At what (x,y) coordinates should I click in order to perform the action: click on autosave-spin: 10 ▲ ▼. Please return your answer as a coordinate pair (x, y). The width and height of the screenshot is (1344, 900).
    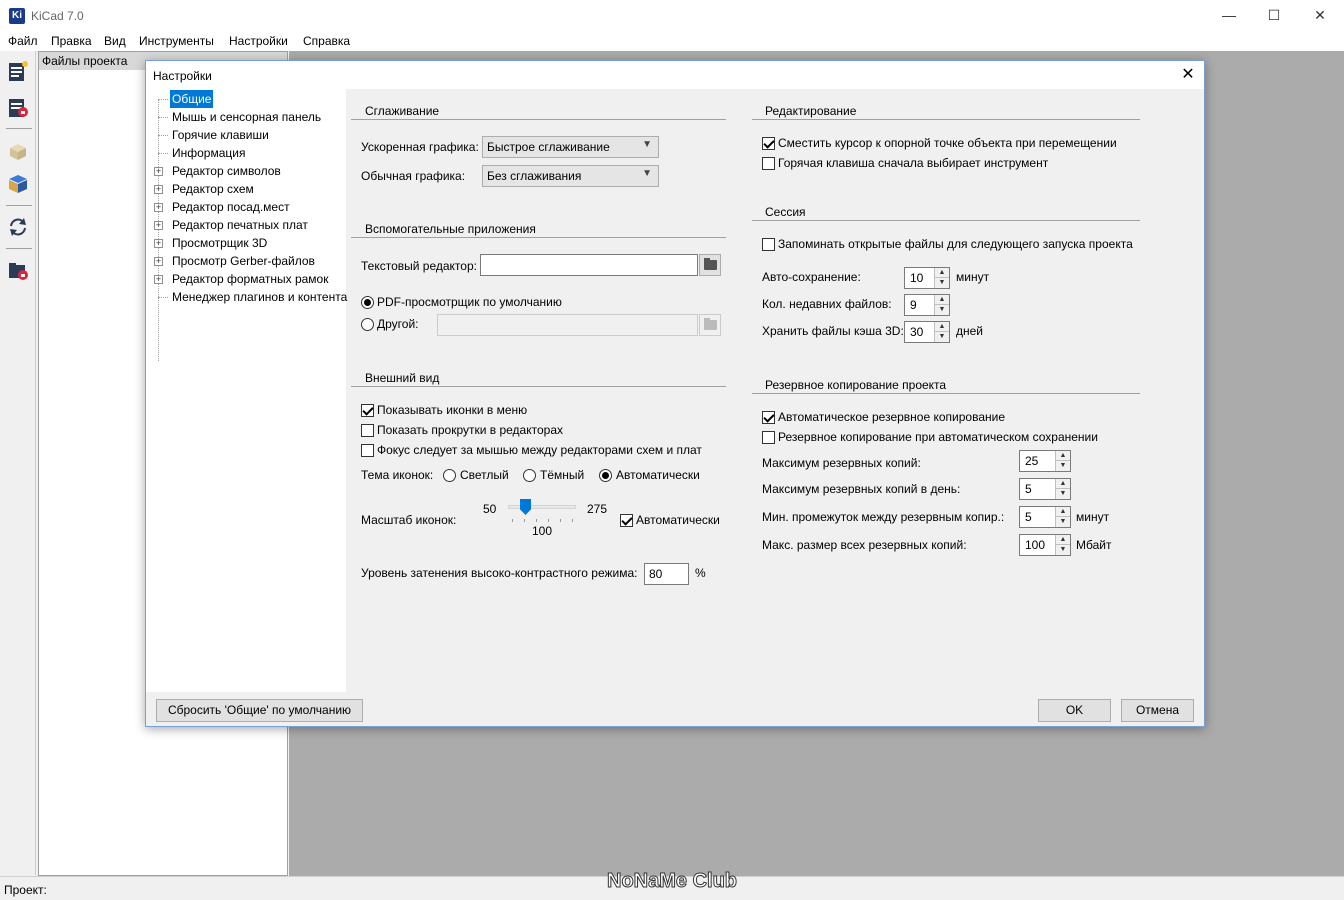
    Looking at the image, I should click on (927, 278).